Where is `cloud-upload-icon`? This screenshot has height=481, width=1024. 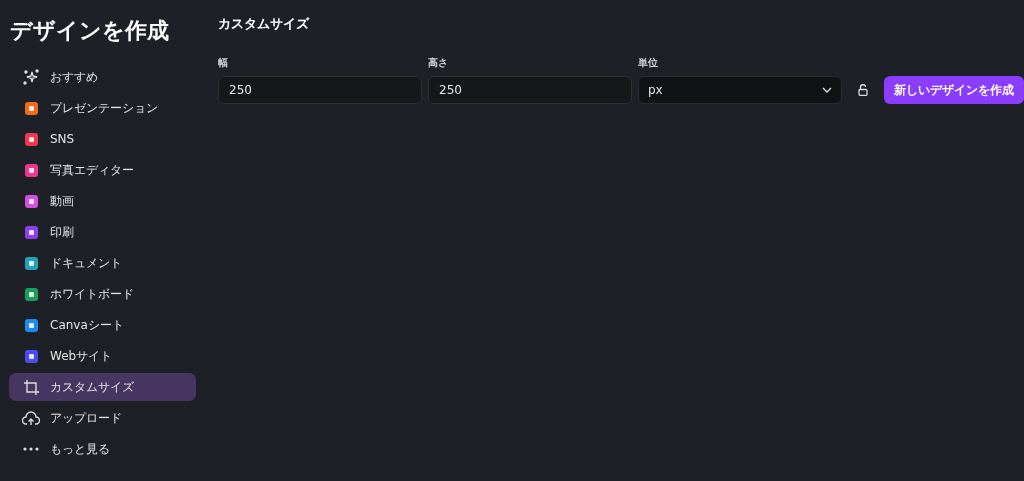 cloud-upload-icon is located at coordinates (31, 418).